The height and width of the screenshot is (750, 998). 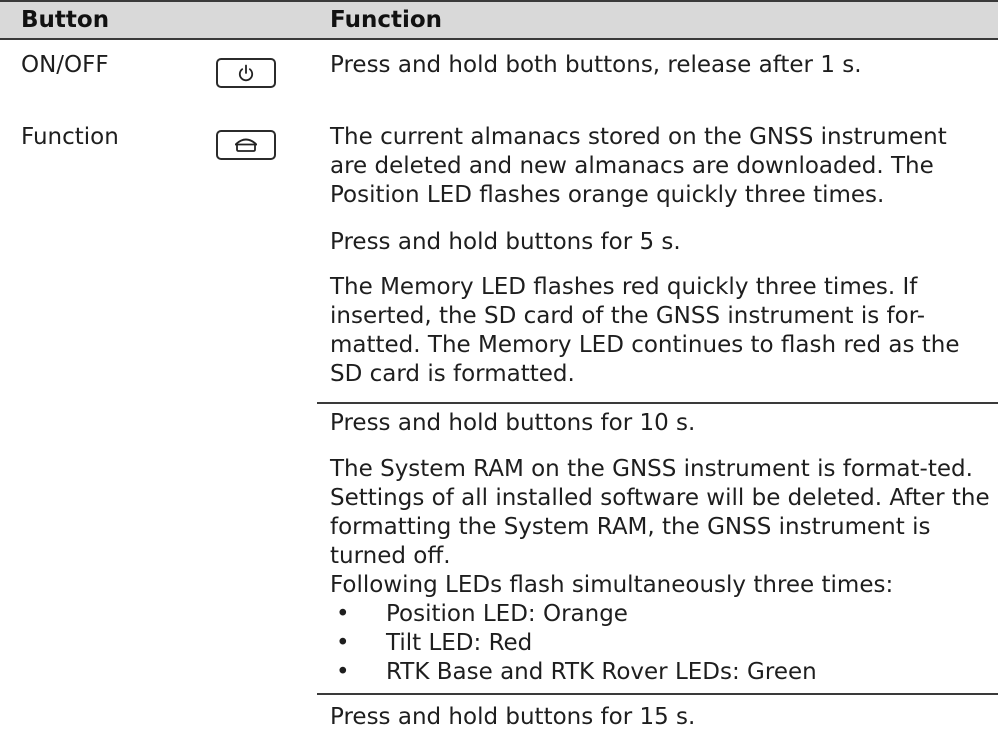 What do you see at coordinates (505, 242) in the screenshot?
I see `function-hold-5s: Press and hold buttons for 5 s.` at bounding box center [505, 242].